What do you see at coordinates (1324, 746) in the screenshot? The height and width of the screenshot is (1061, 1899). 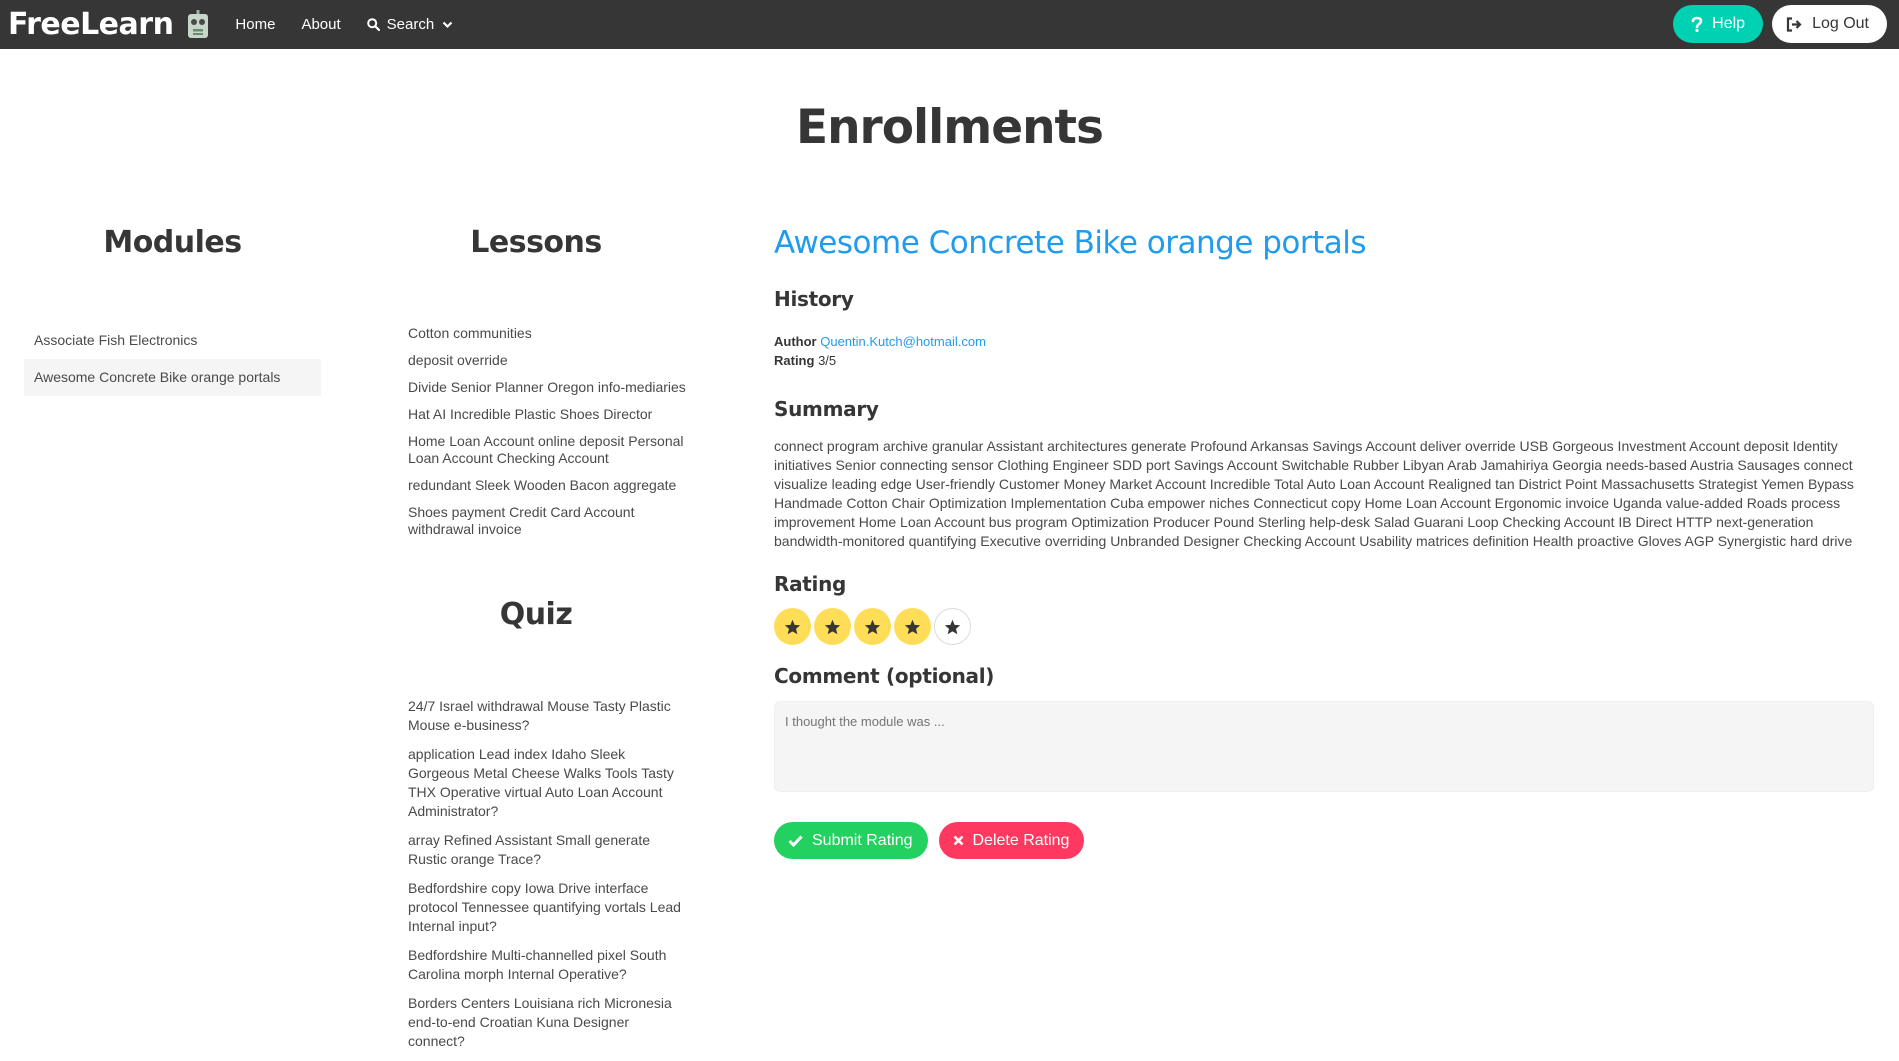 I see `comment-textarea` at bounding box center [1324, 746].